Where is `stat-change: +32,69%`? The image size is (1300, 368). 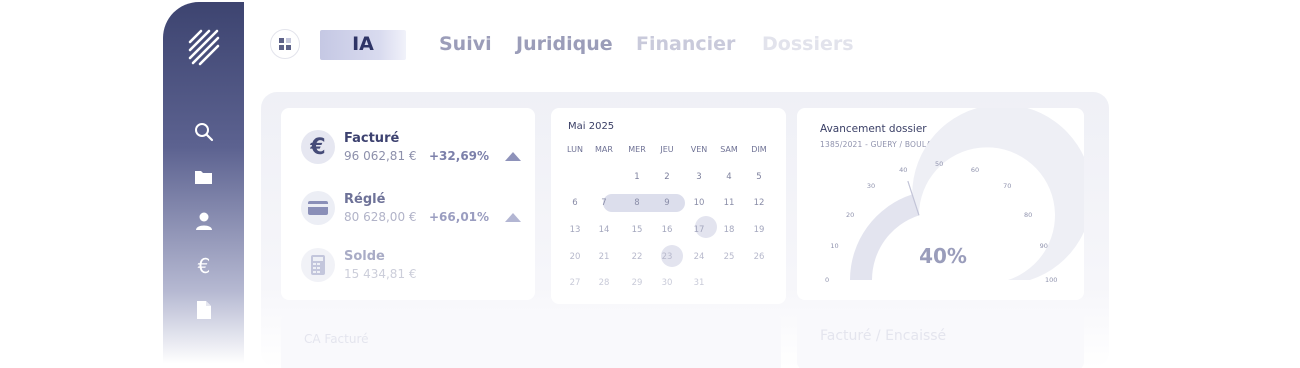
stat-change: +32,69% is located at coordinates (459, 156).